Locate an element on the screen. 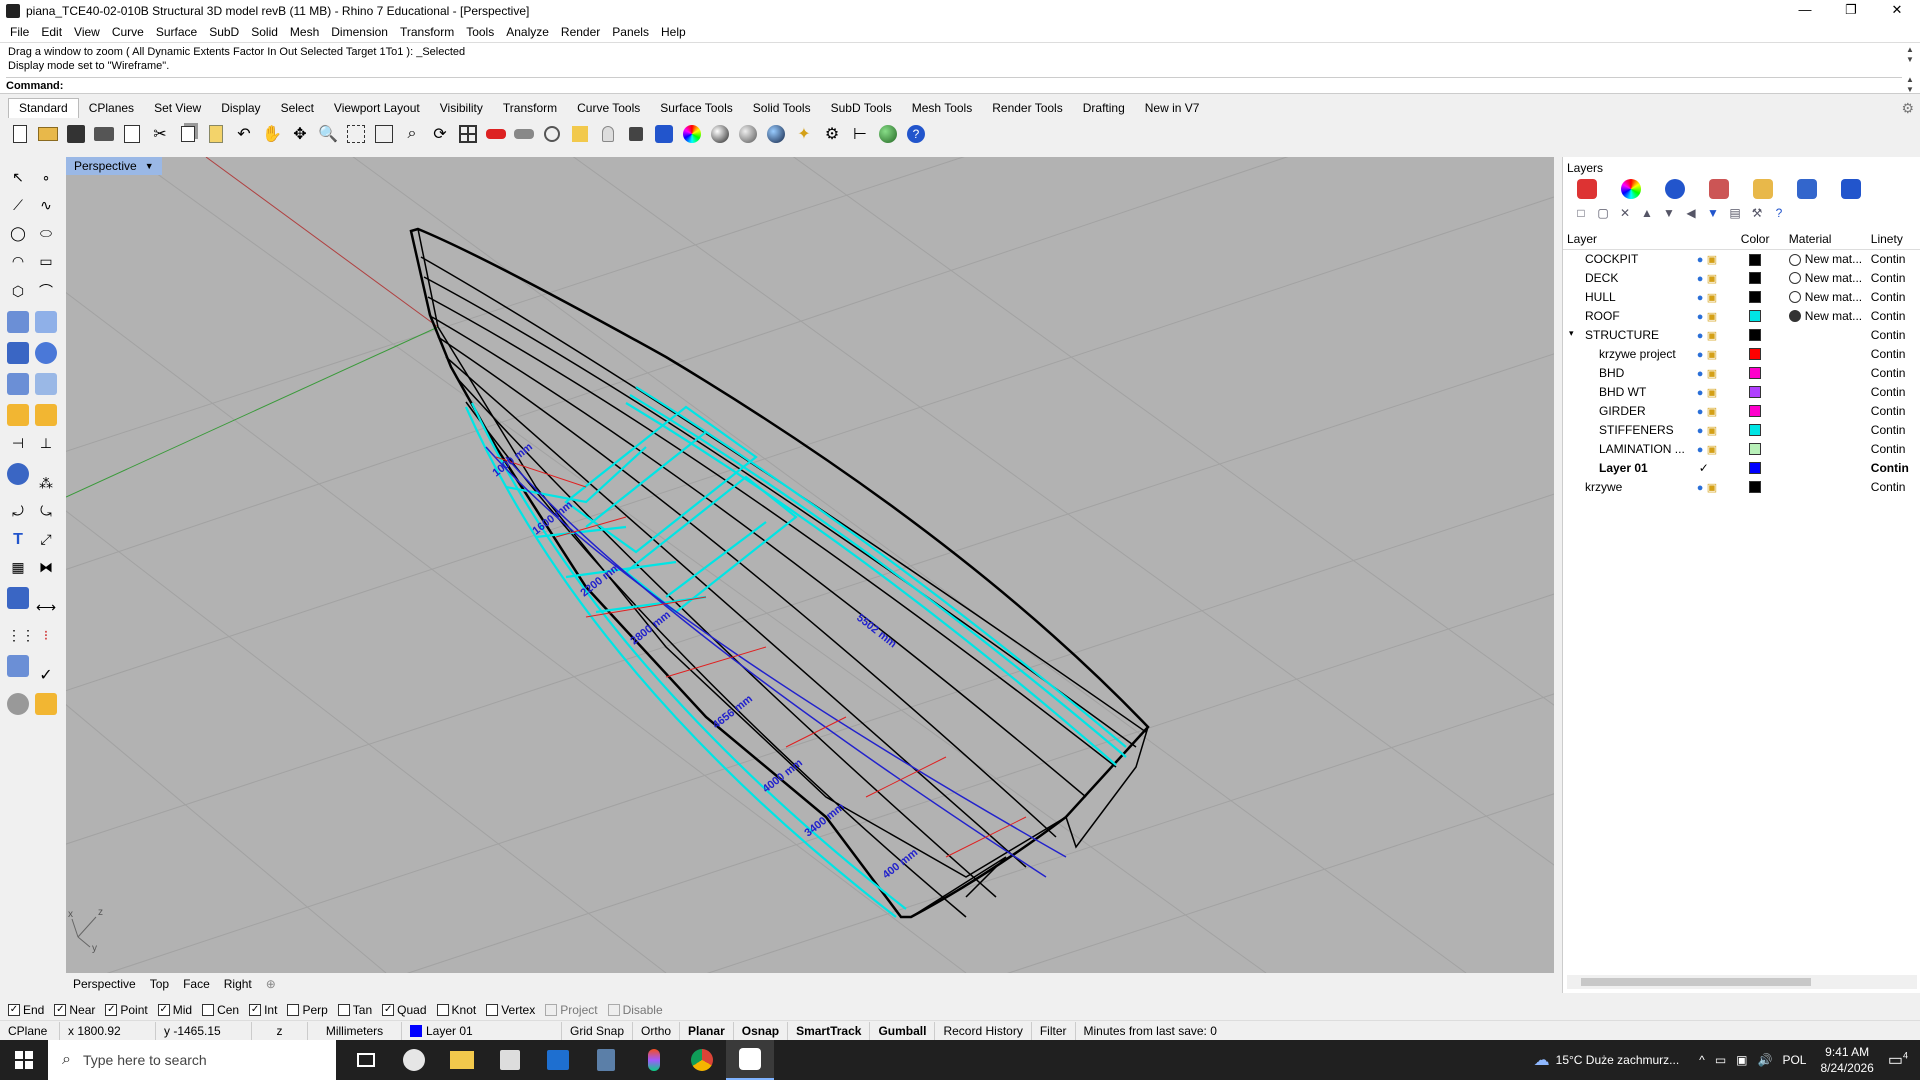 Image resolution: width=1920 pixels, height=1080 pixels. tab-subd-tools: SubD Tools is located at coordinates (861, 108).